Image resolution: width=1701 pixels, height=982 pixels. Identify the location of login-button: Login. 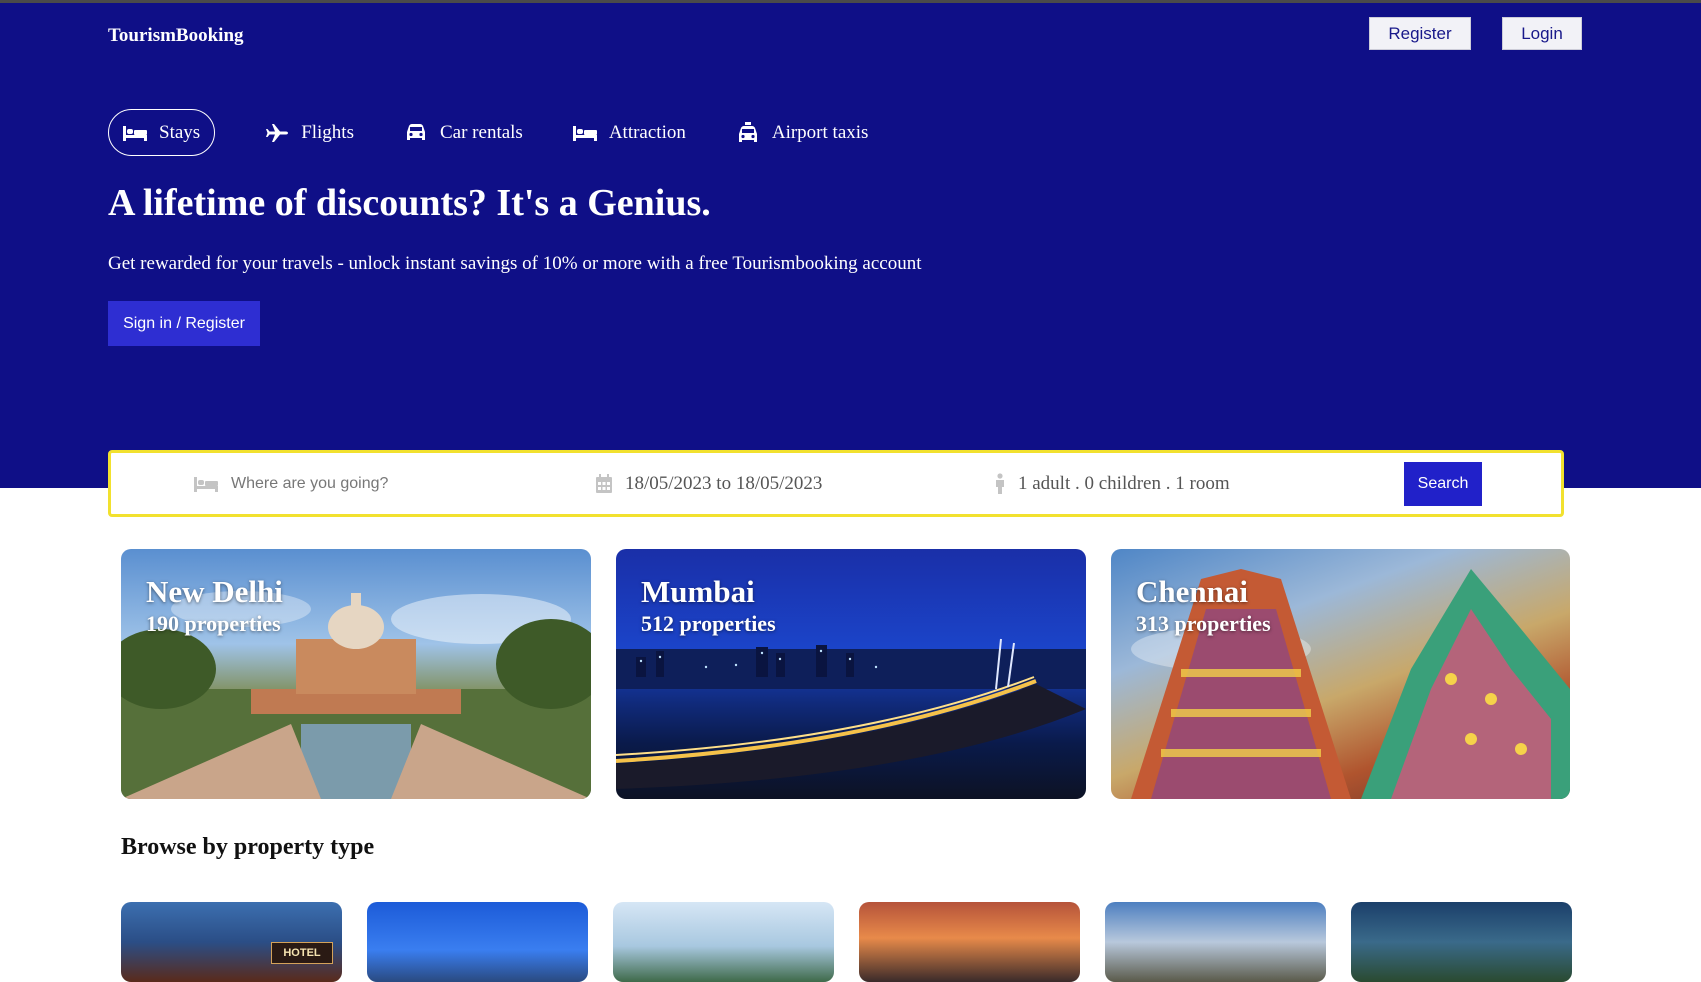
(1542, 33).